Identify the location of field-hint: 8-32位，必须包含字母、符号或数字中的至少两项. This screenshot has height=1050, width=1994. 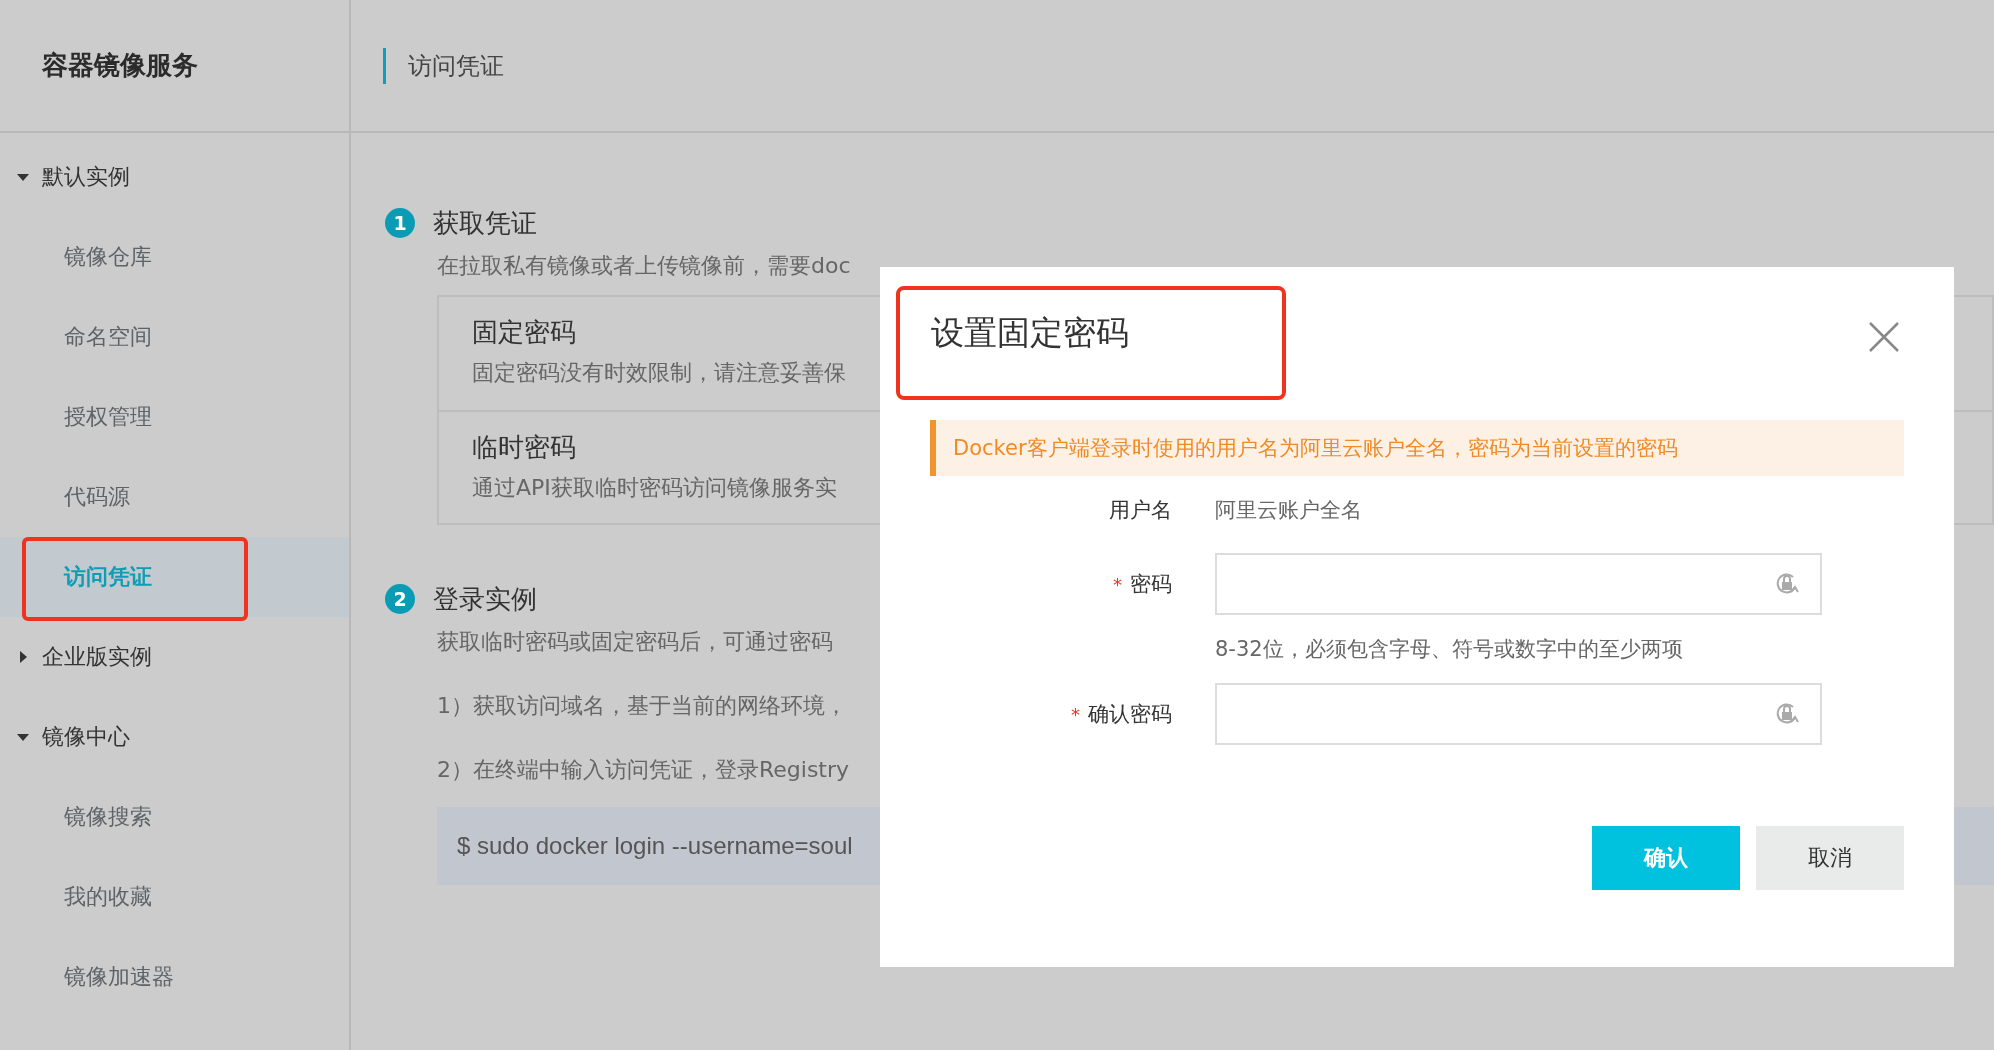
(1449, 649).